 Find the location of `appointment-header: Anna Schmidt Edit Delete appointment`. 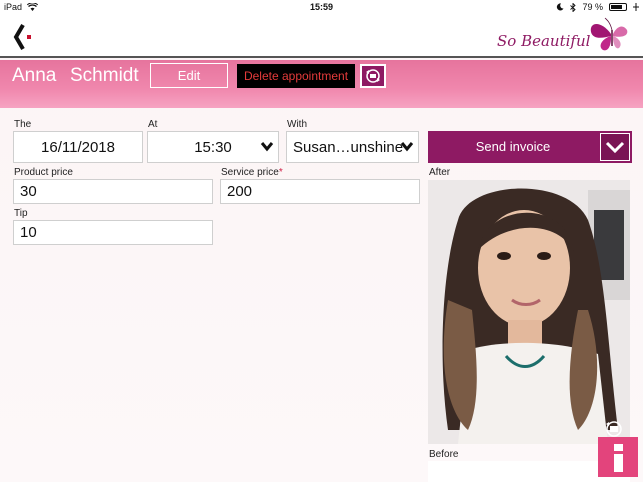

appointment-header: Anna Schmidt Edit Delete appointment is located at coordinates (321, 84).